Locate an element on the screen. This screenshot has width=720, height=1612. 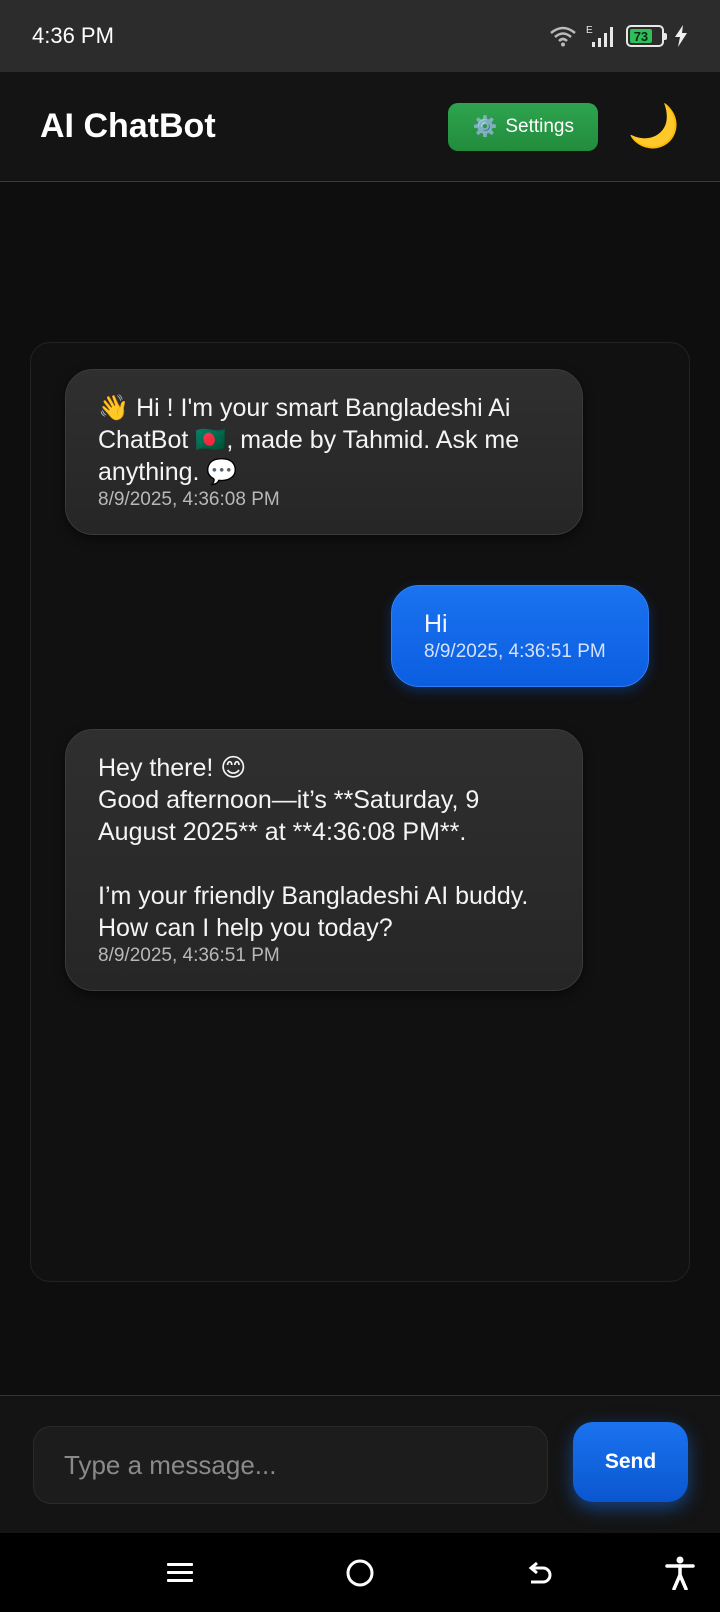
status-bar: 4:36 PM E 73 is located at coordinates (360, 36).